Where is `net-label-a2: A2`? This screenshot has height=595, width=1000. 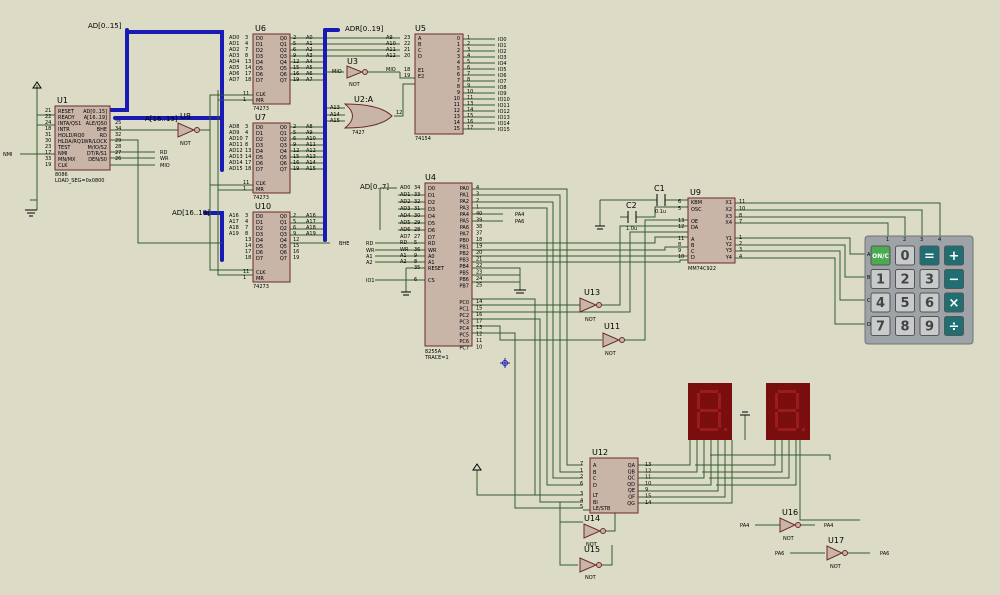 net-label-a2: A2 is located at coordinates (369, 263).